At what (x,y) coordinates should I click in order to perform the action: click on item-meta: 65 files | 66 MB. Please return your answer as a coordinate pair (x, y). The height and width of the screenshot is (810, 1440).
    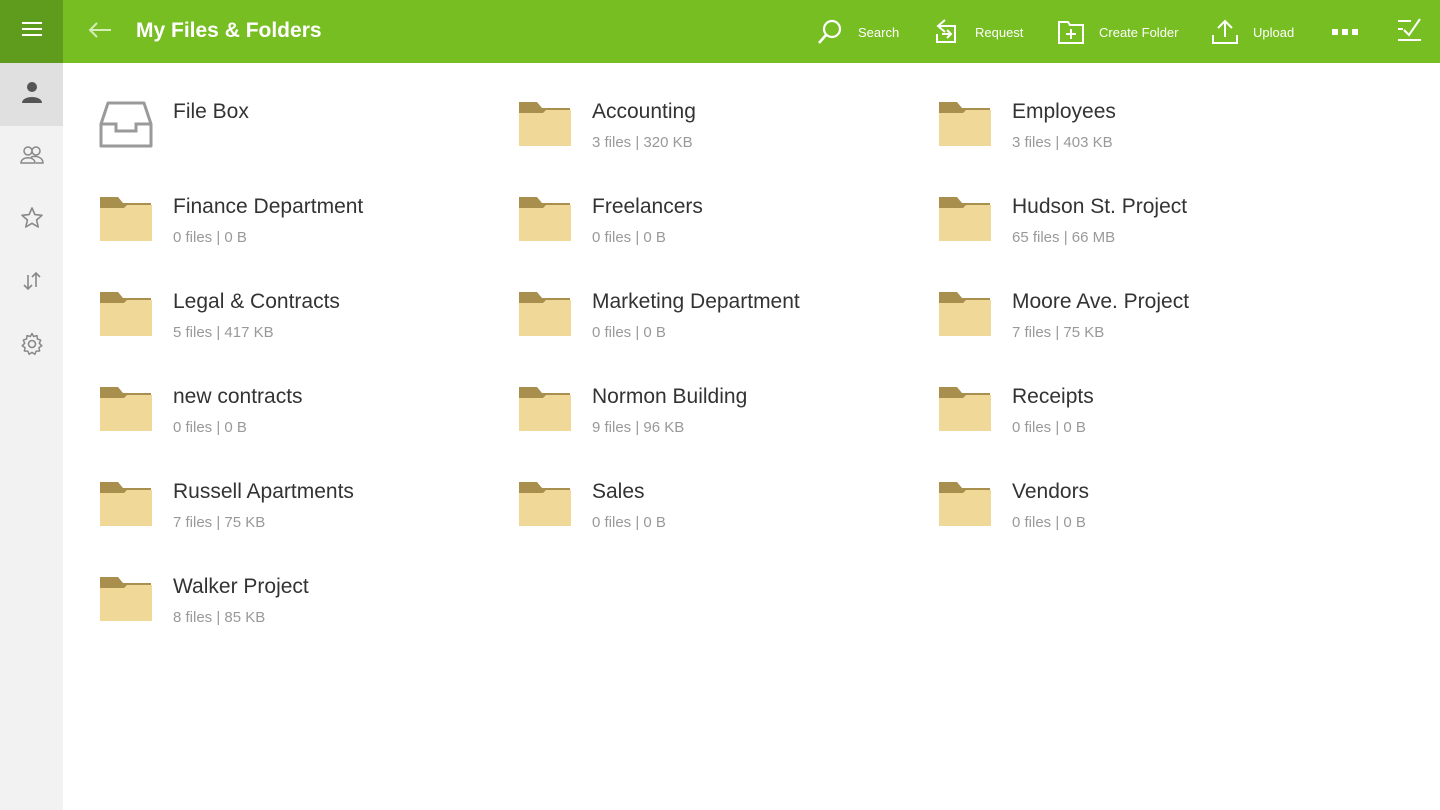
    Looking at the image, I should click on (1064, 237).